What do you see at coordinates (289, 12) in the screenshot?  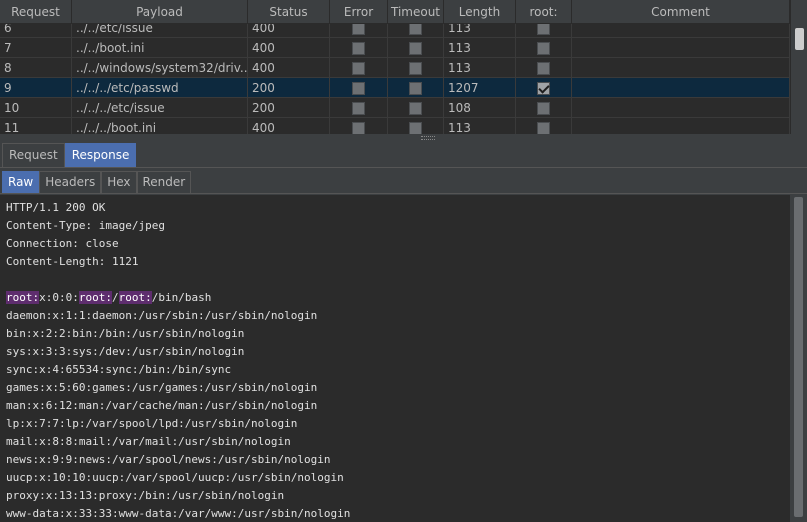 I see `column-header-status: Status` at bounding box center [289, 12].